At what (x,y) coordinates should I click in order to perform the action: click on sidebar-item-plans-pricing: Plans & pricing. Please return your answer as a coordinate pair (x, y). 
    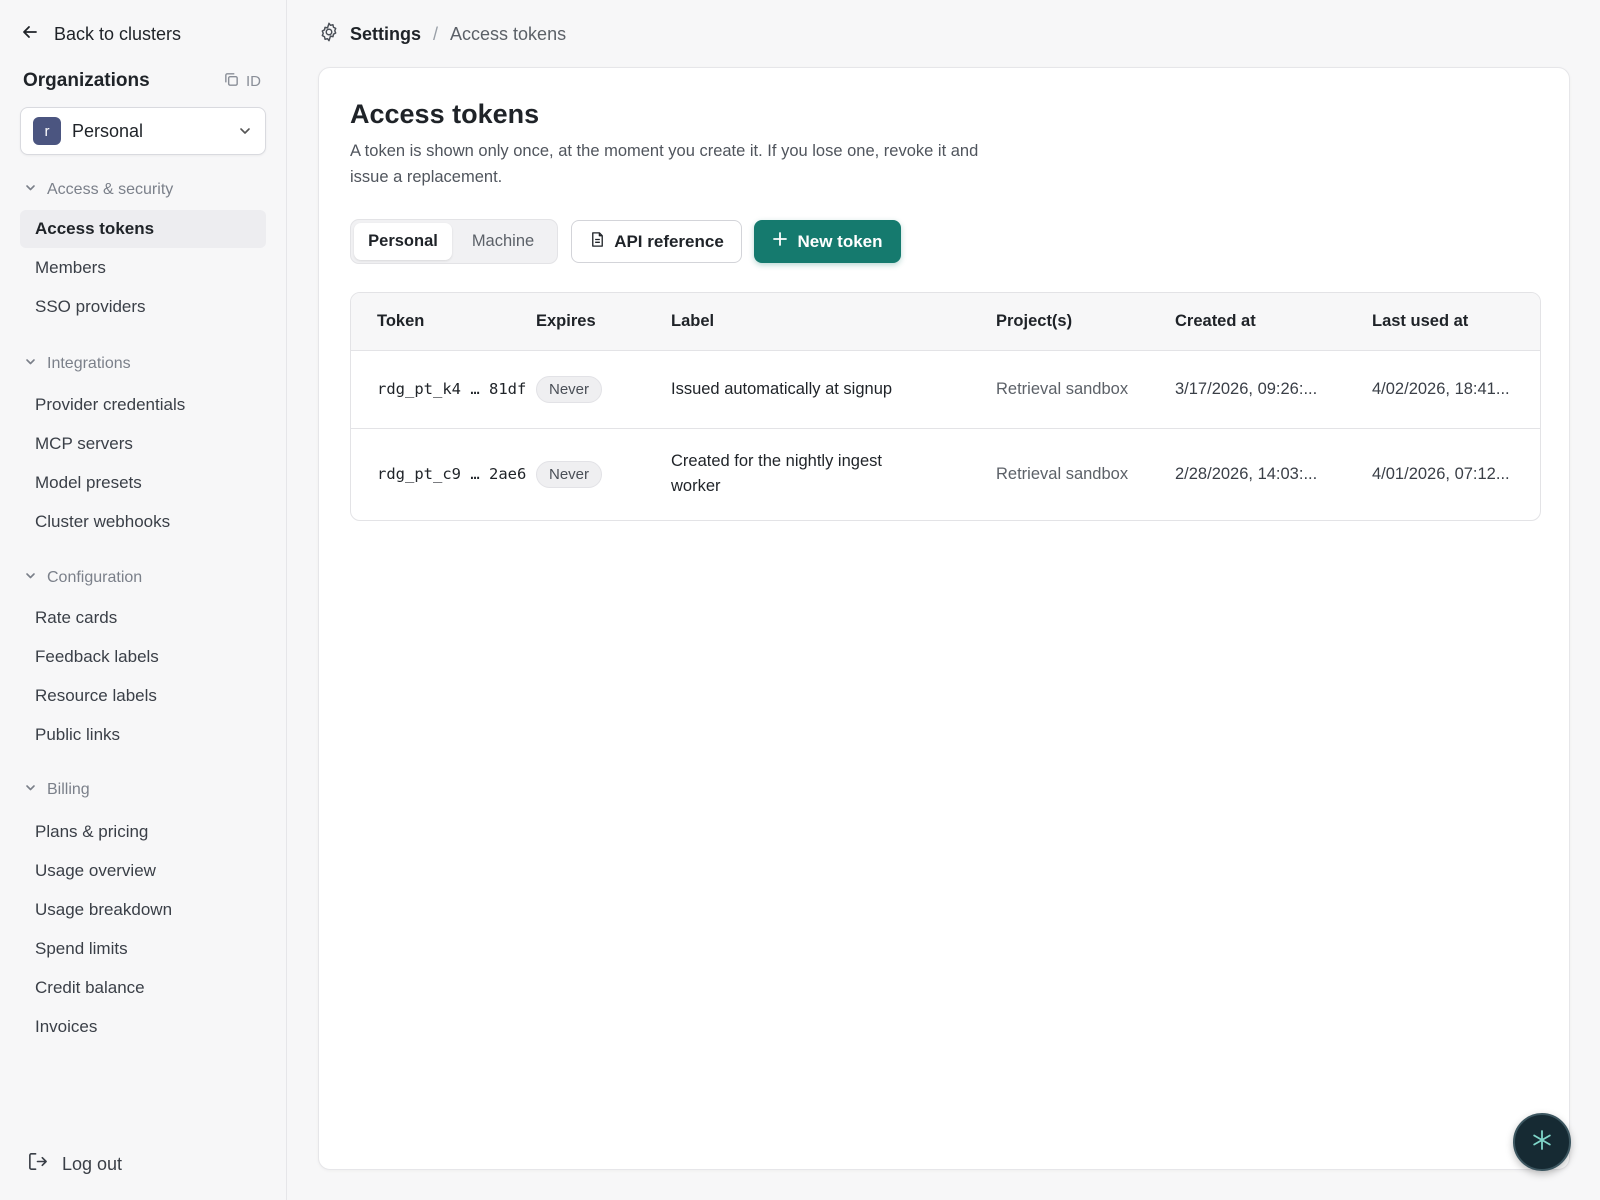
    Looking at the image, I should click on (143, 832).